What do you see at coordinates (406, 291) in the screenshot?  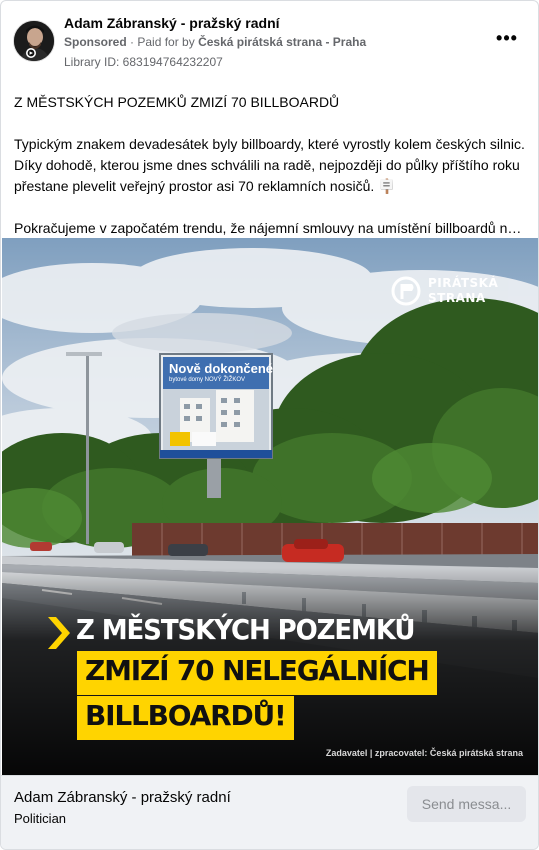 I see `pirate-flag-icon` at bounding box center [406, 291].